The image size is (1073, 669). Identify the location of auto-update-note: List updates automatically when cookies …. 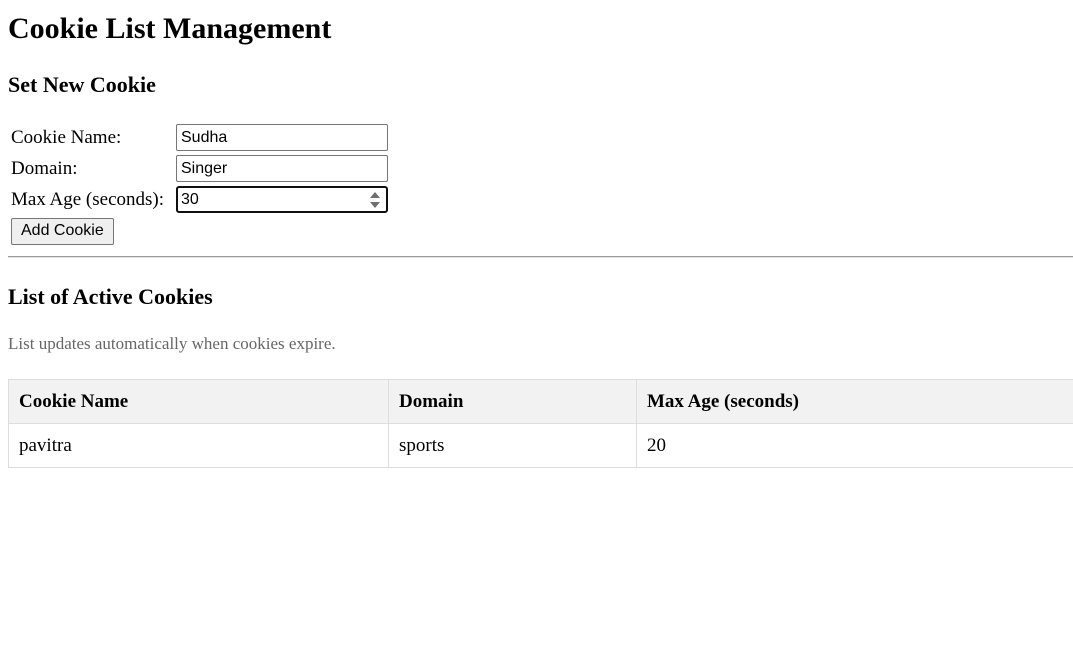
(172, 343).